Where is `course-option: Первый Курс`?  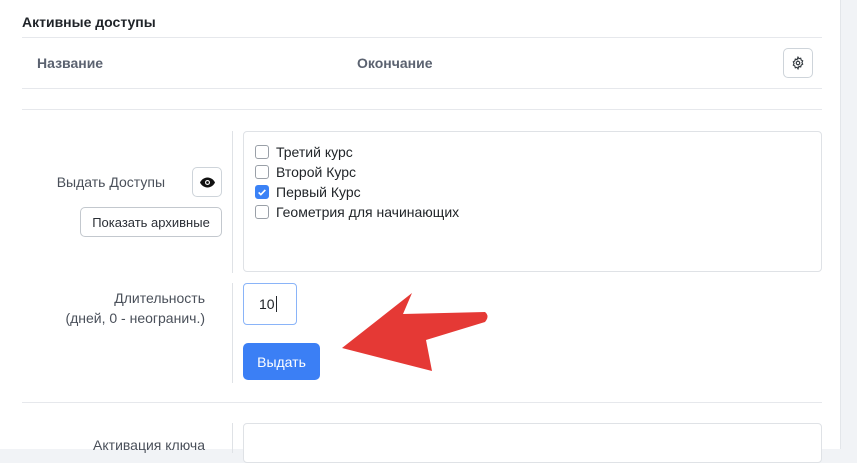
course-option: Первый Курс is located at coordinates (308, 192).